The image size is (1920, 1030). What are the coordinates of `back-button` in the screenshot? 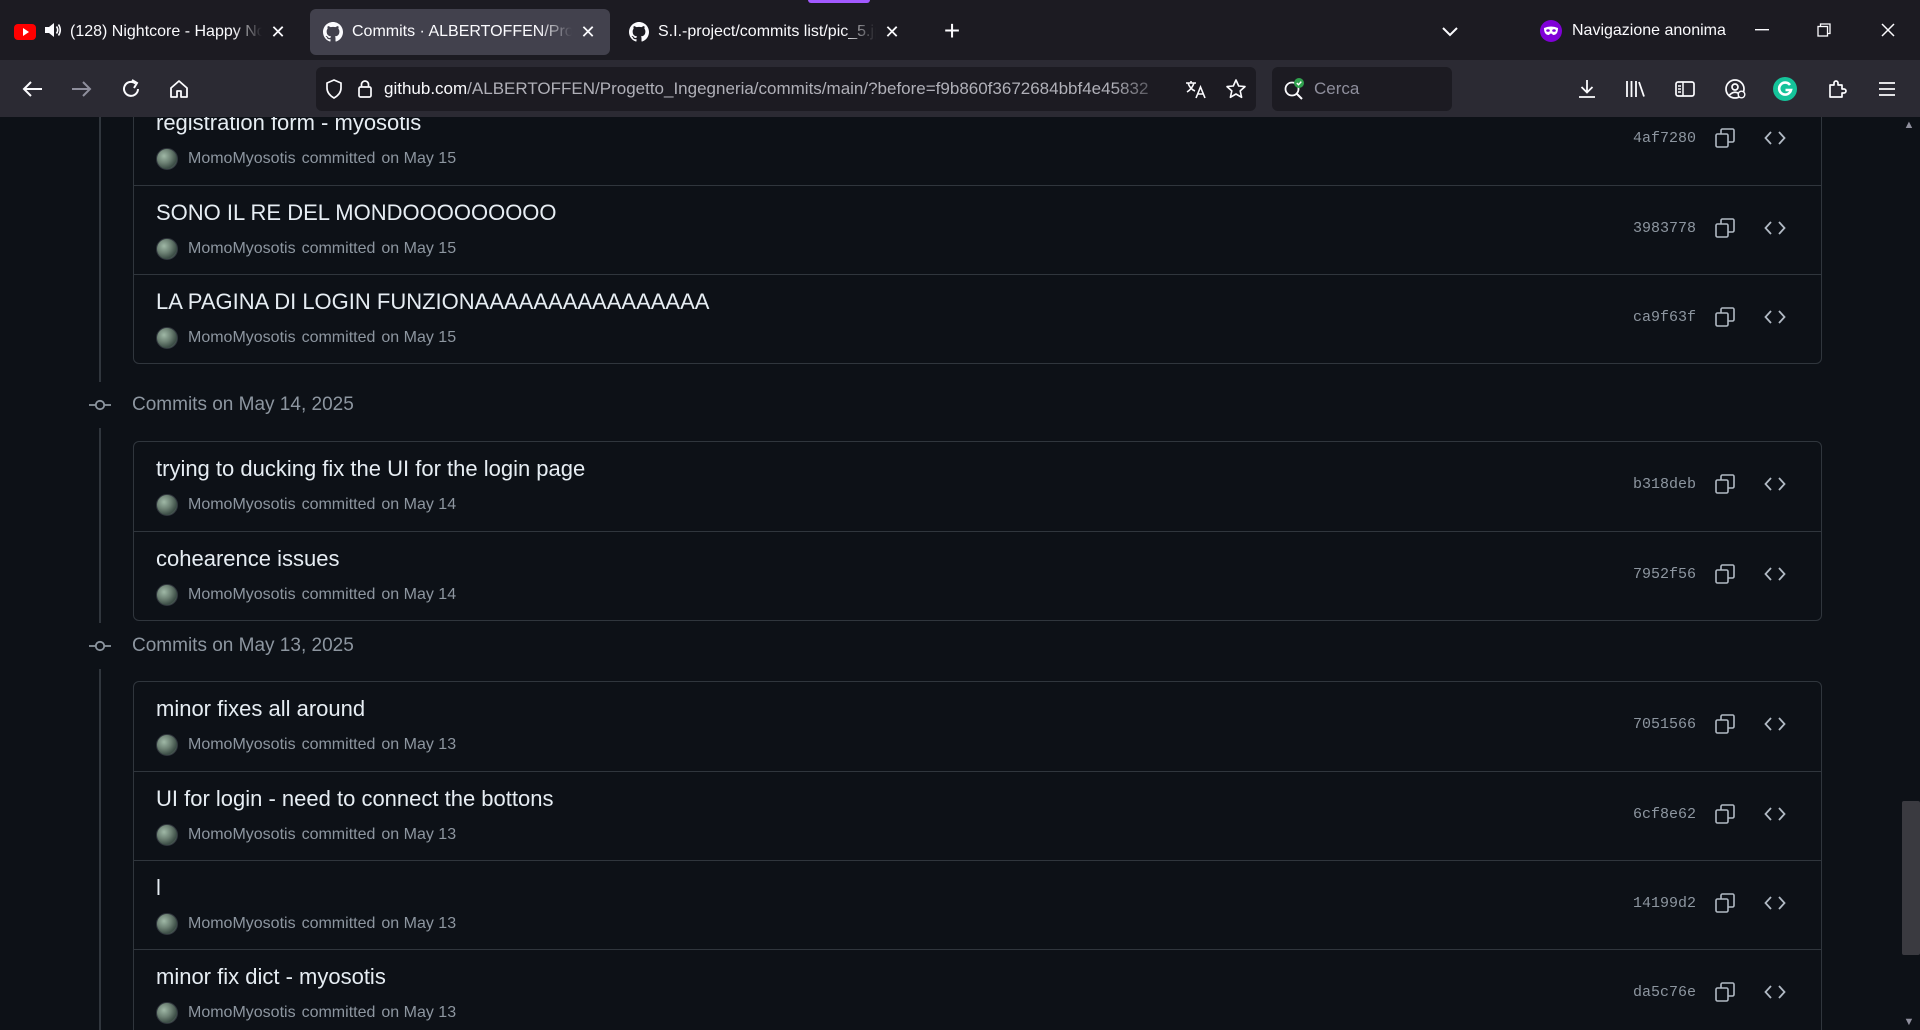 It's located at (33, 89).